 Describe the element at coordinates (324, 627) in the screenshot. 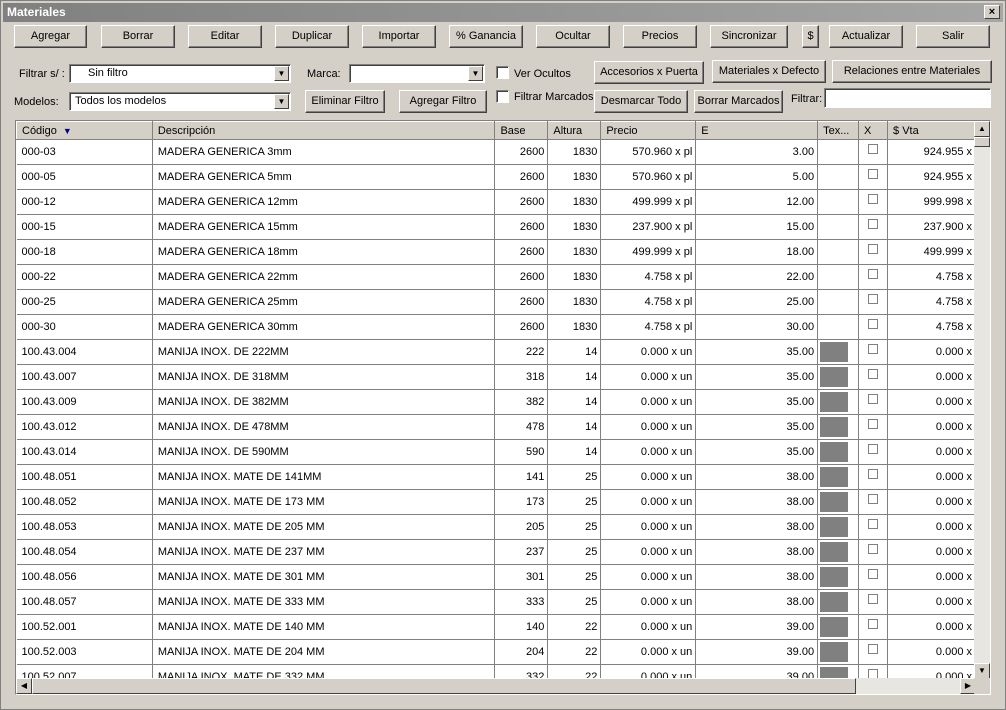

I see `cell-descripcion: MANIJA INOX. MATE DE 140 MM` at that location.